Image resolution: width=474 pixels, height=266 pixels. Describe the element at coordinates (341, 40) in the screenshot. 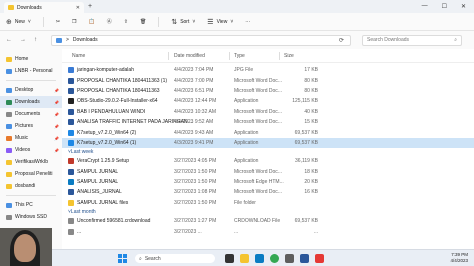

I see `refresh-icon: ⟳` at that location.